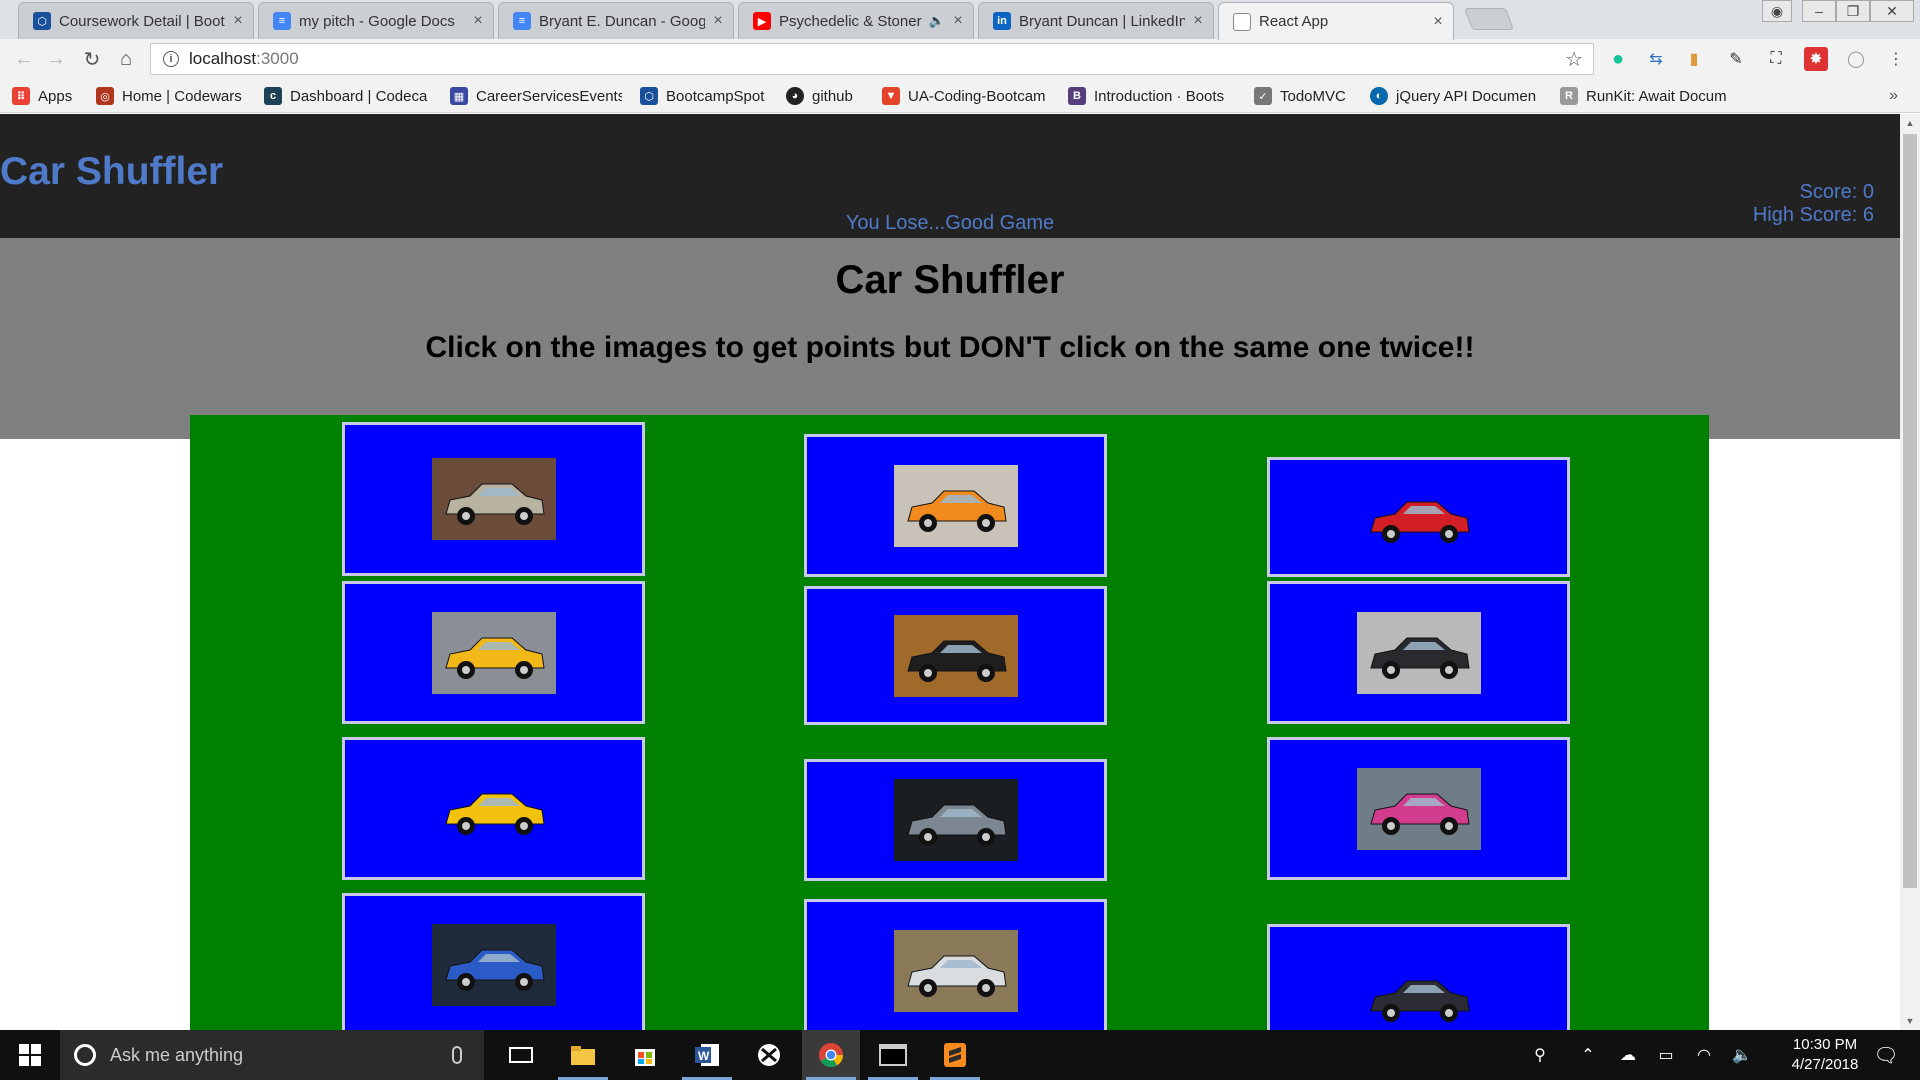 This screenshot has height=1080, width=1920. What do you see at coordinates (126, 59) in the screenshot?
I see `home-icon: ⌂` at bounding box center [126, 59].